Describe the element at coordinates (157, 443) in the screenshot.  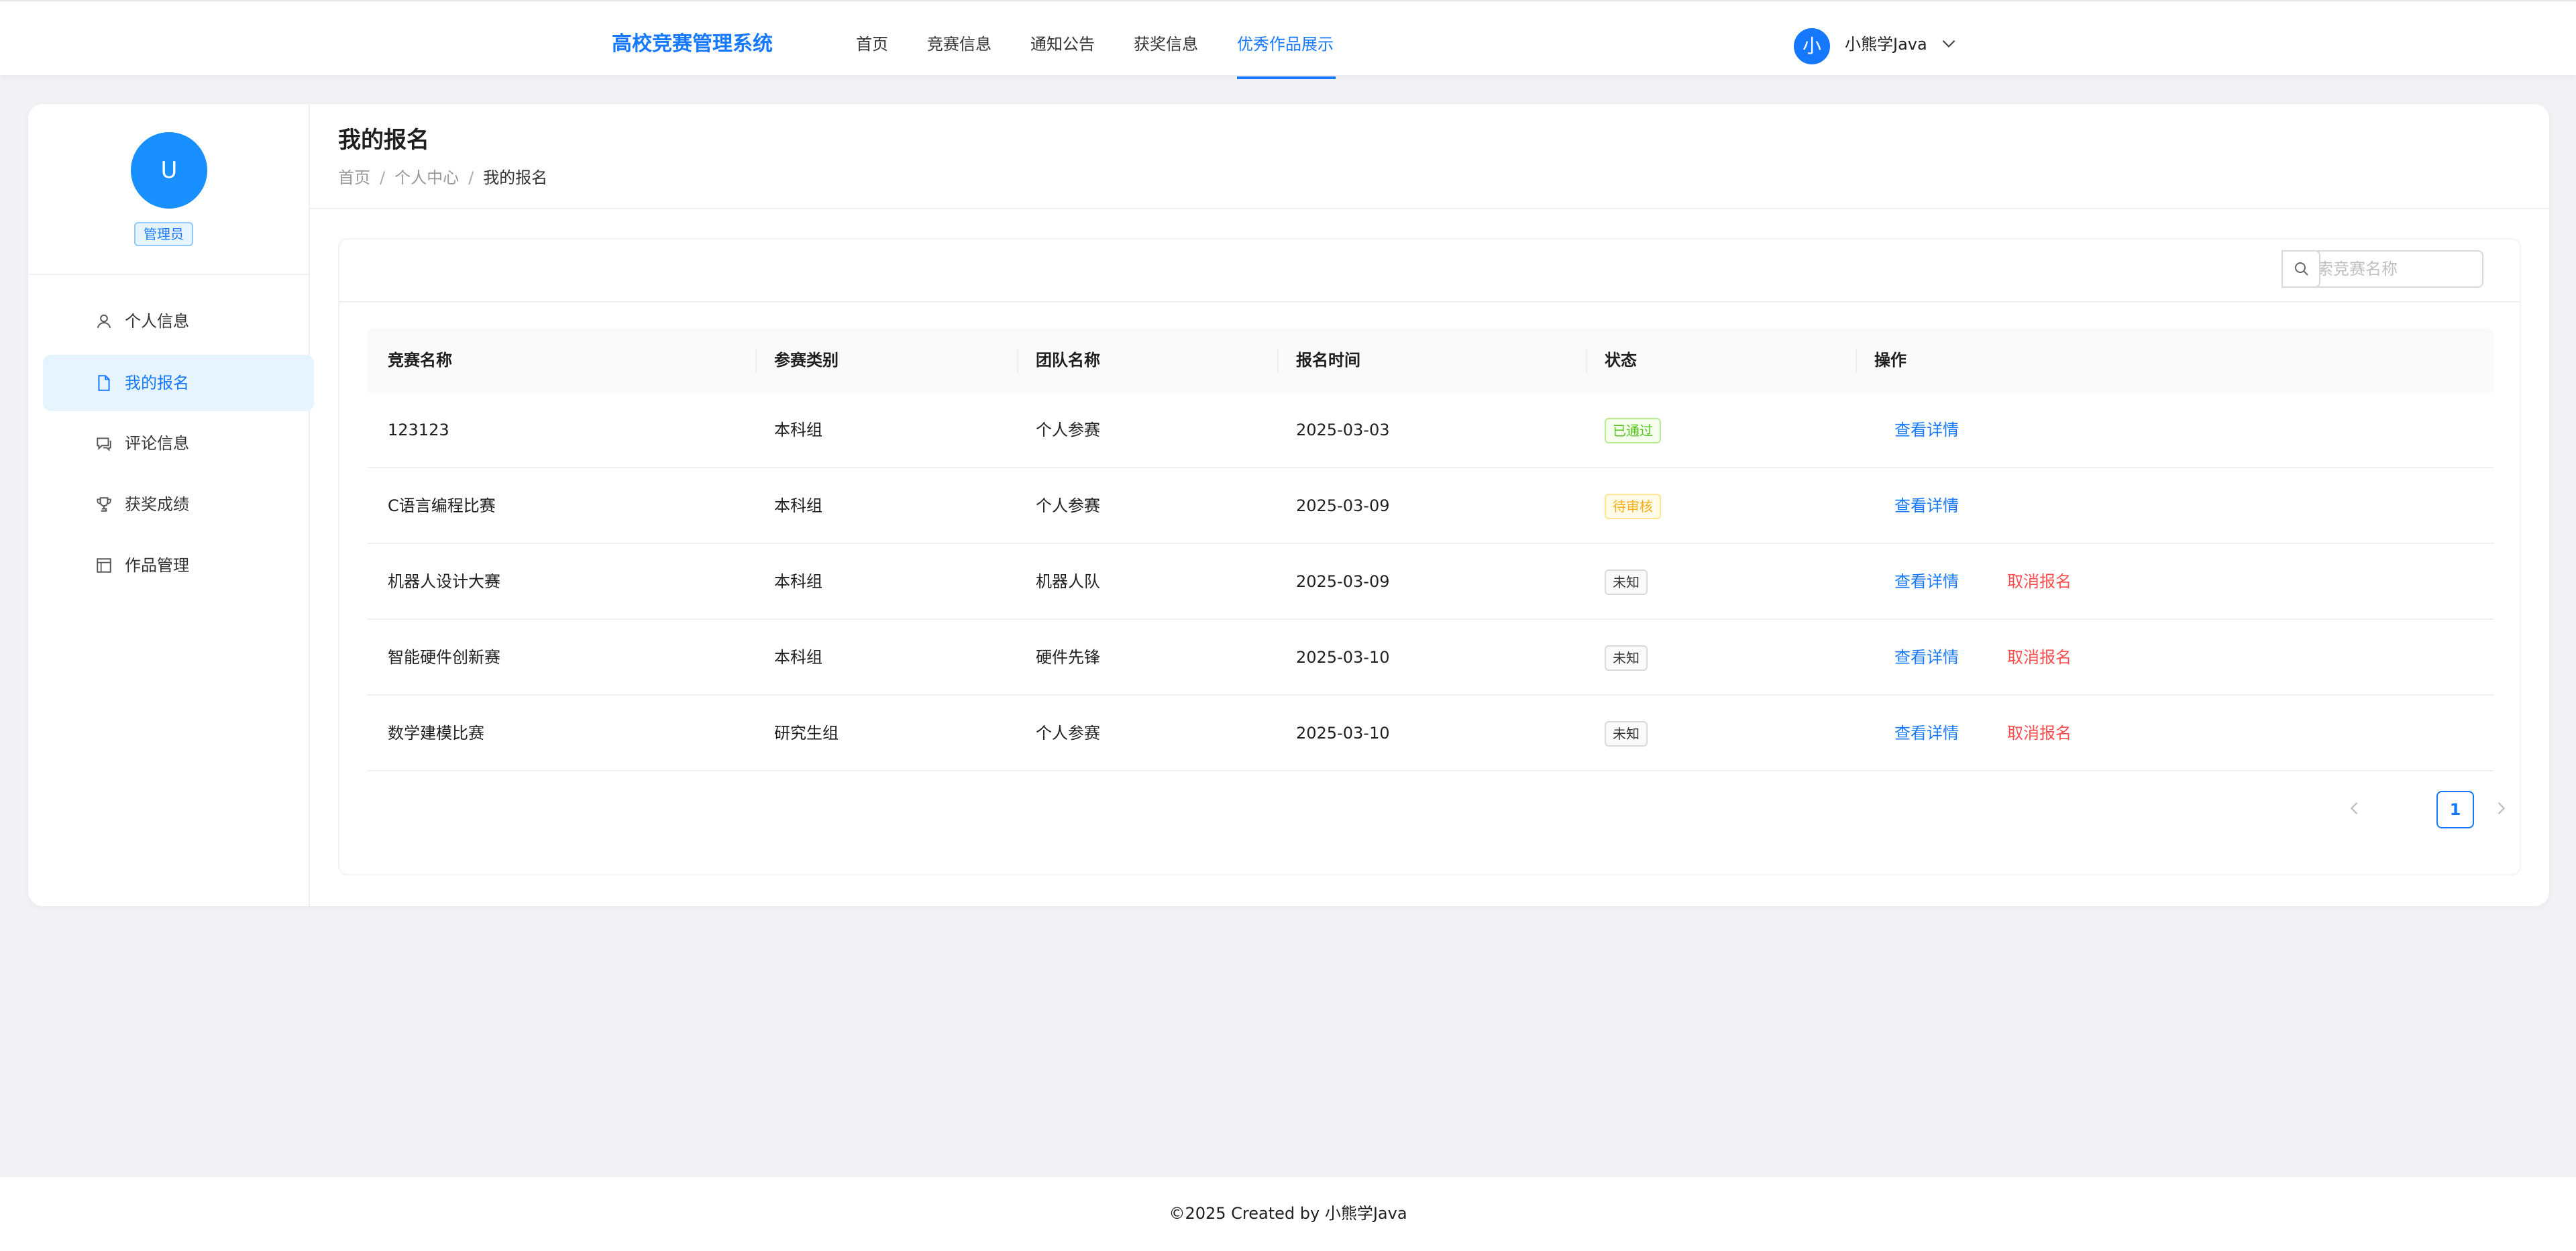
I see `sidebar-item-label: 评论信息` at that location.